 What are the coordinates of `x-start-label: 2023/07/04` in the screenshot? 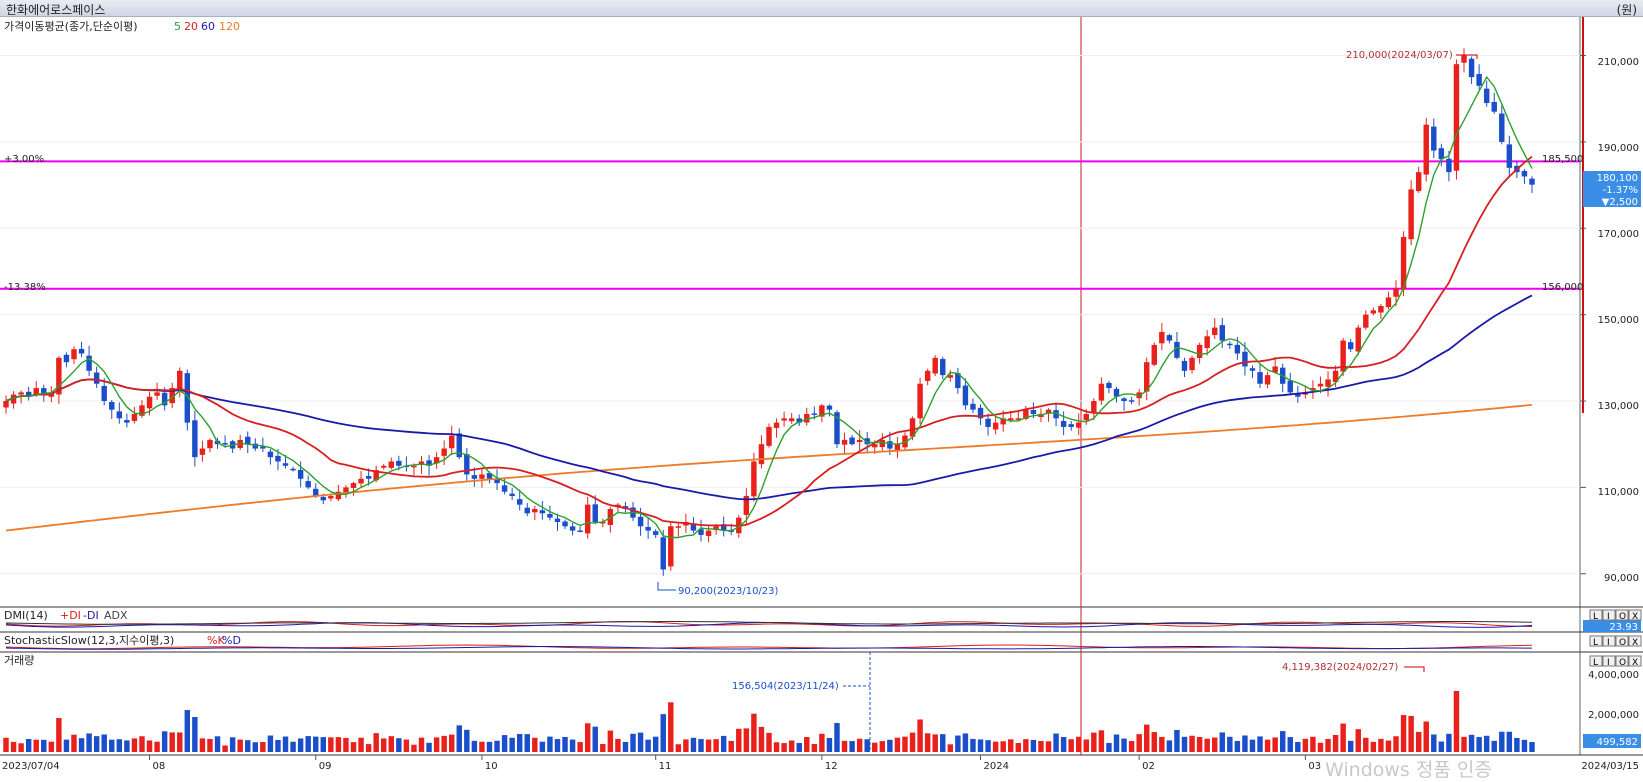 It's located at (31, 766).